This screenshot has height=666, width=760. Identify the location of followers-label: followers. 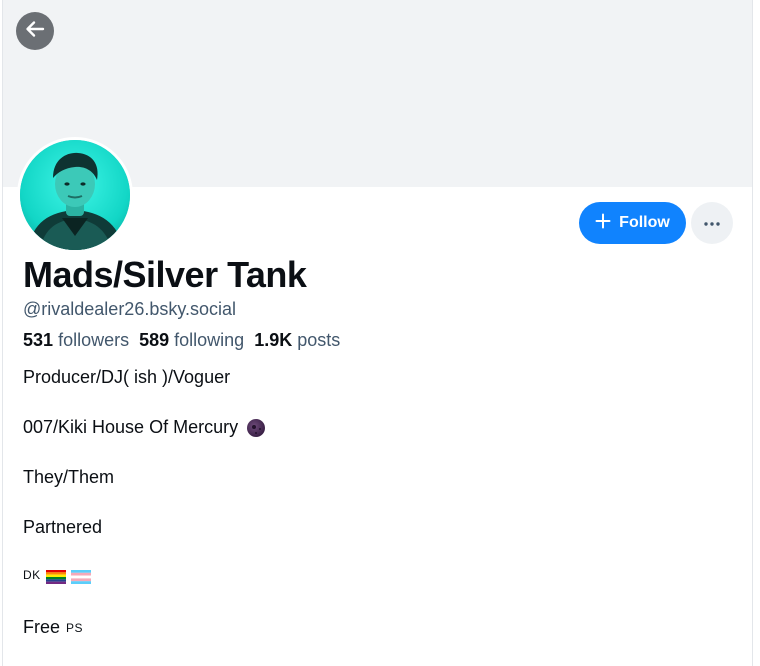
(94, 340).